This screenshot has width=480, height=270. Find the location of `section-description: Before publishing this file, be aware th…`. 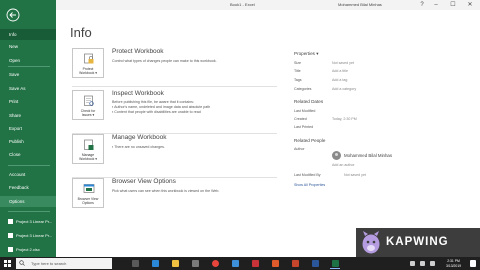

section-description: Before publishing this file, be aware th… is located at coordinates (153, 102).